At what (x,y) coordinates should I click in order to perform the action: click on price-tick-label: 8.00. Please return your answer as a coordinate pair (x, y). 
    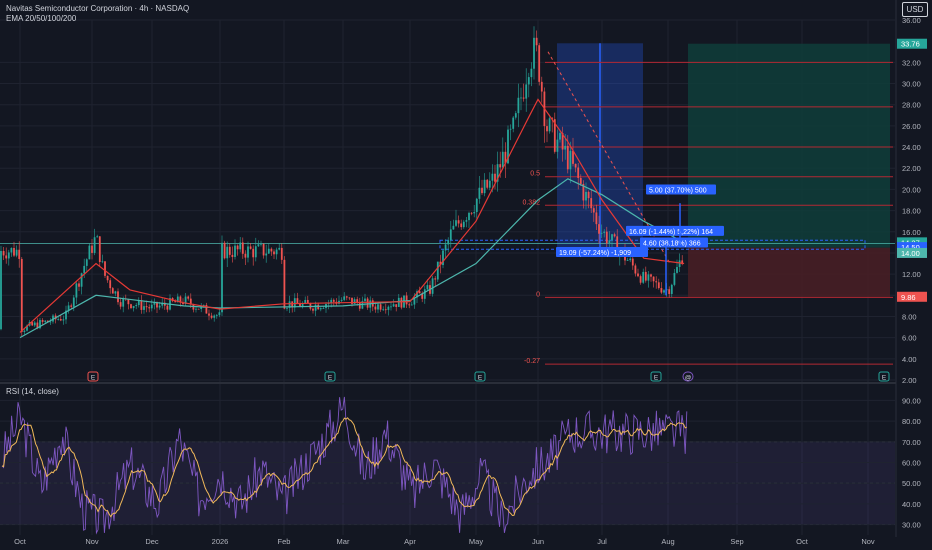
    Looking at the image, I should click on (909, 316).